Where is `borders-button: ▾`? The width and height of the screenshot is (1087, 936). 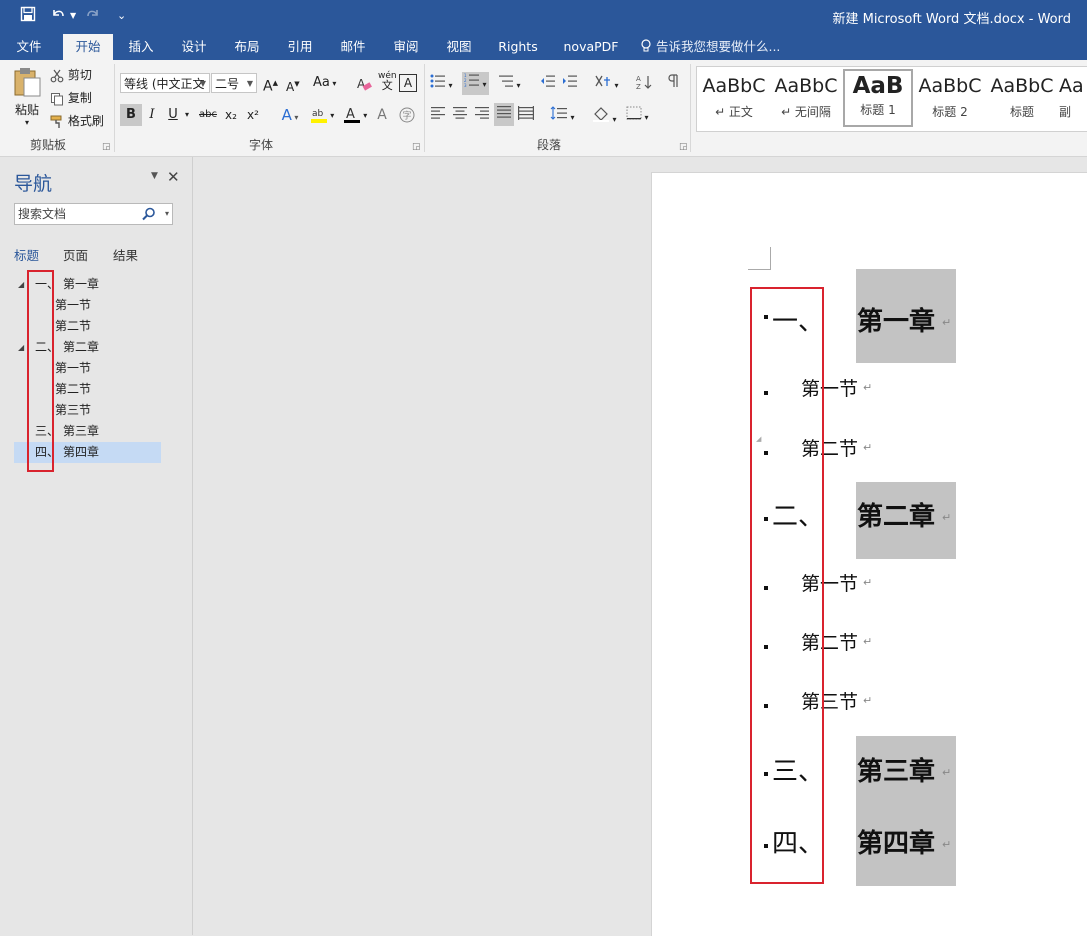 borders-button: ▾ is located at coordinates (637, 116).